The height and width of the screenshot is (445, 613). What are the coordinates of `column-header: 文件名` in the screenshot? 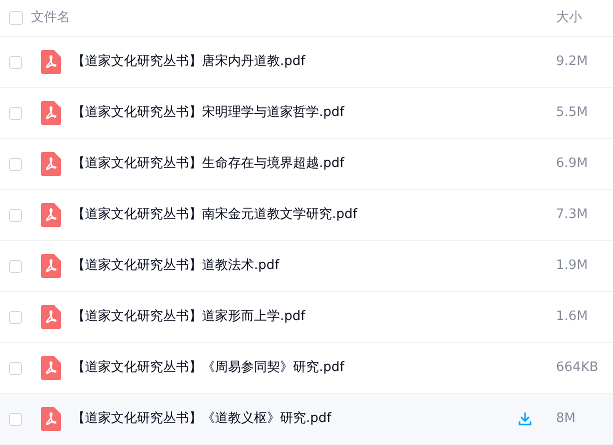 It's located at (51, 18).